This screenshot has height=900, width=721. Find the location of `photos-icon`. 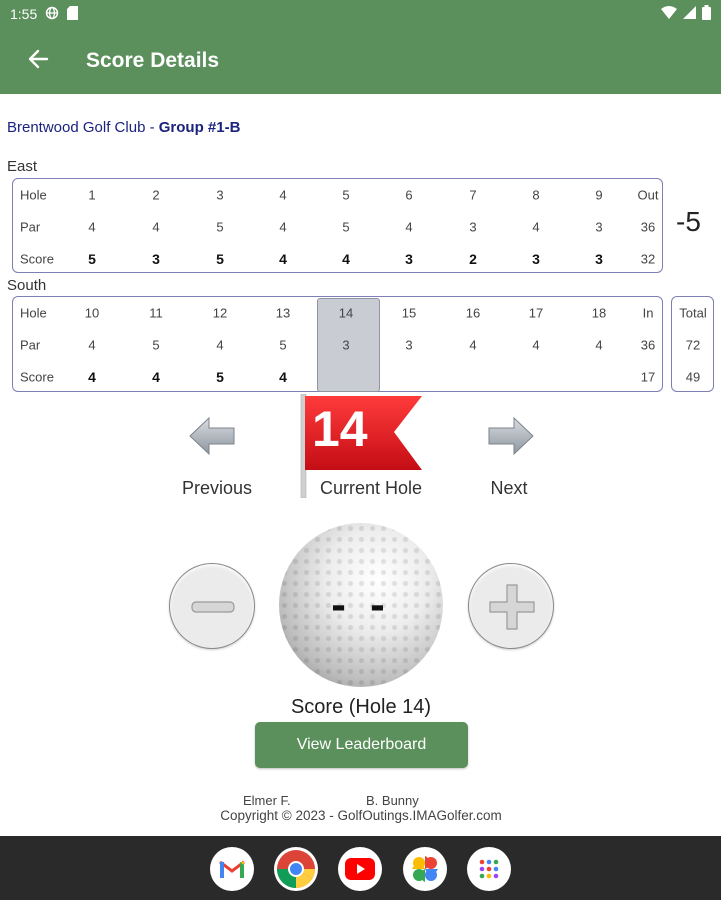

photos-icon is located at coordinates (425, 869).